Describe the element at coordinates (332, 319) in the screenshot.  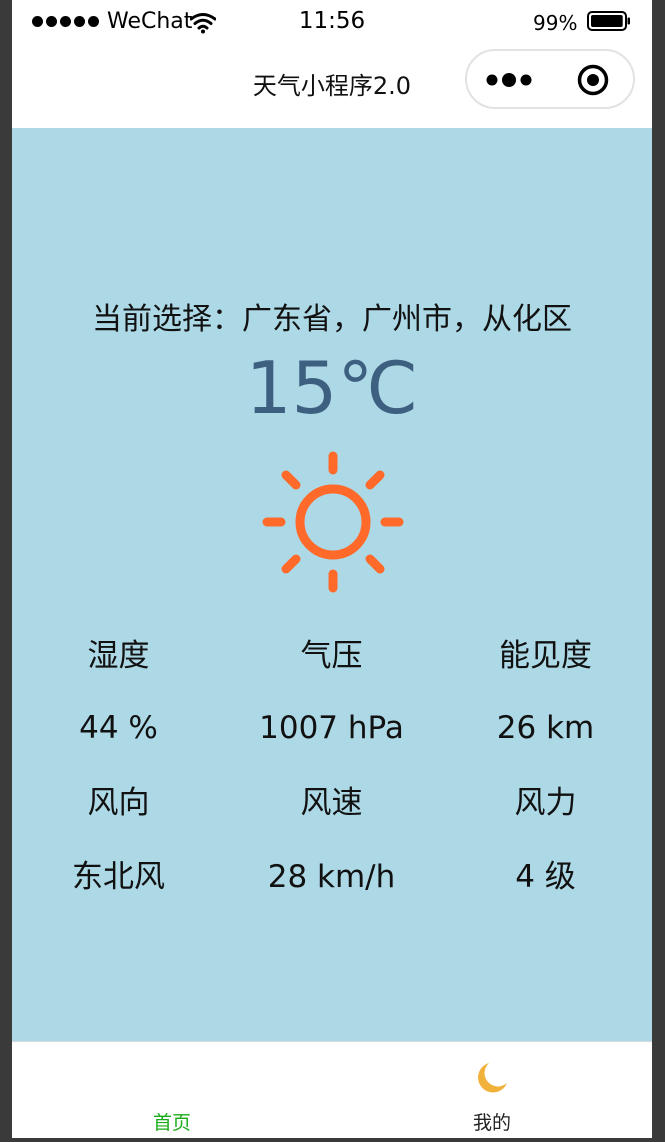
I see `location-label: 当前选择：广东省，广州市，从化区` at that location.